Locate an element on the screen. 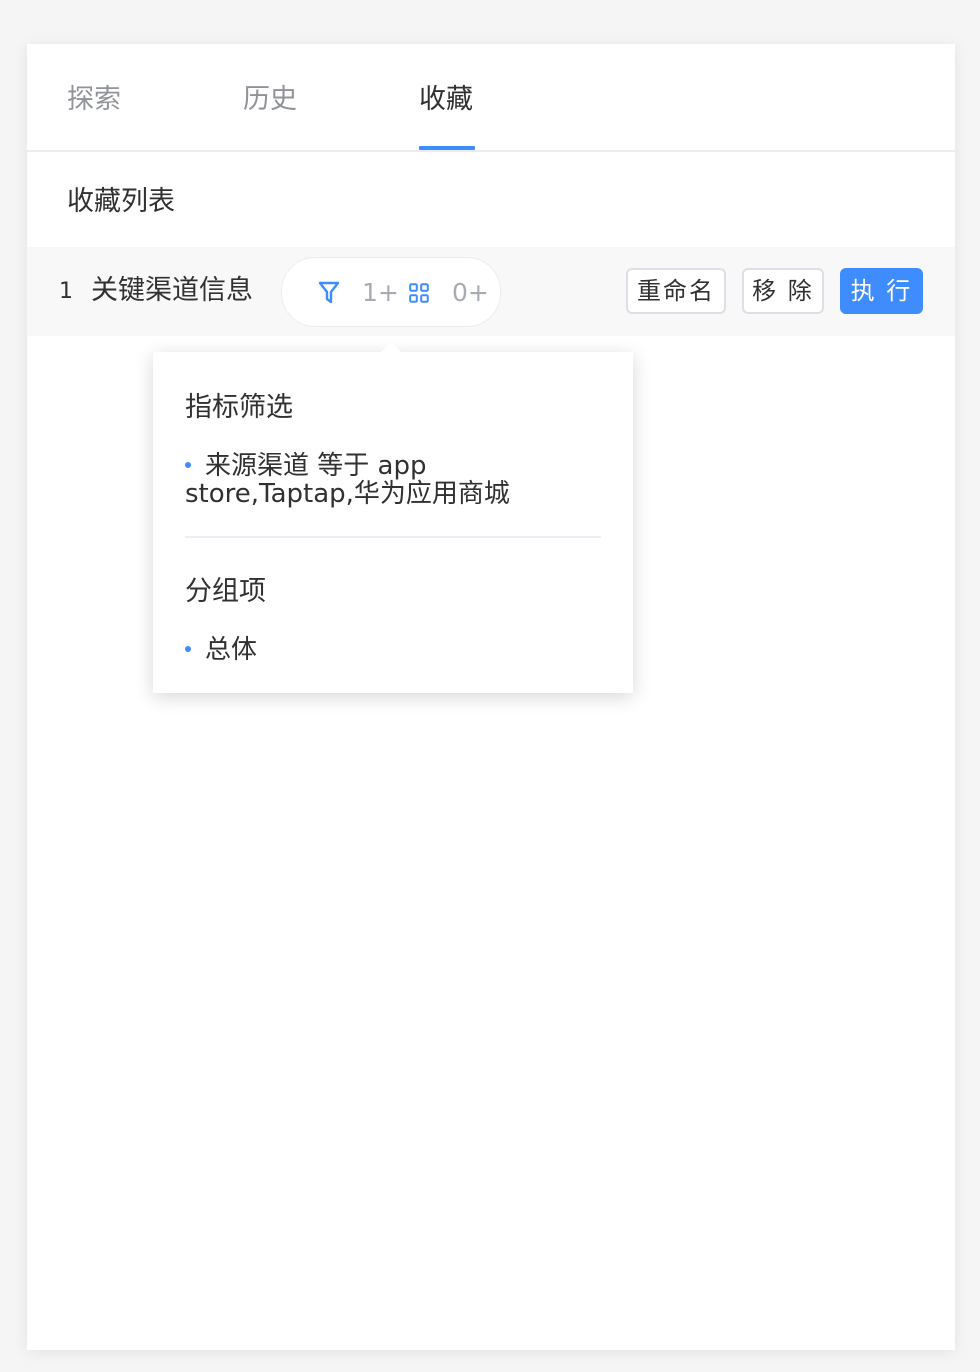 This screenshot has width=980, height=1372. filter-section-title: 指标筛选 is located at coordinates (239, 407).